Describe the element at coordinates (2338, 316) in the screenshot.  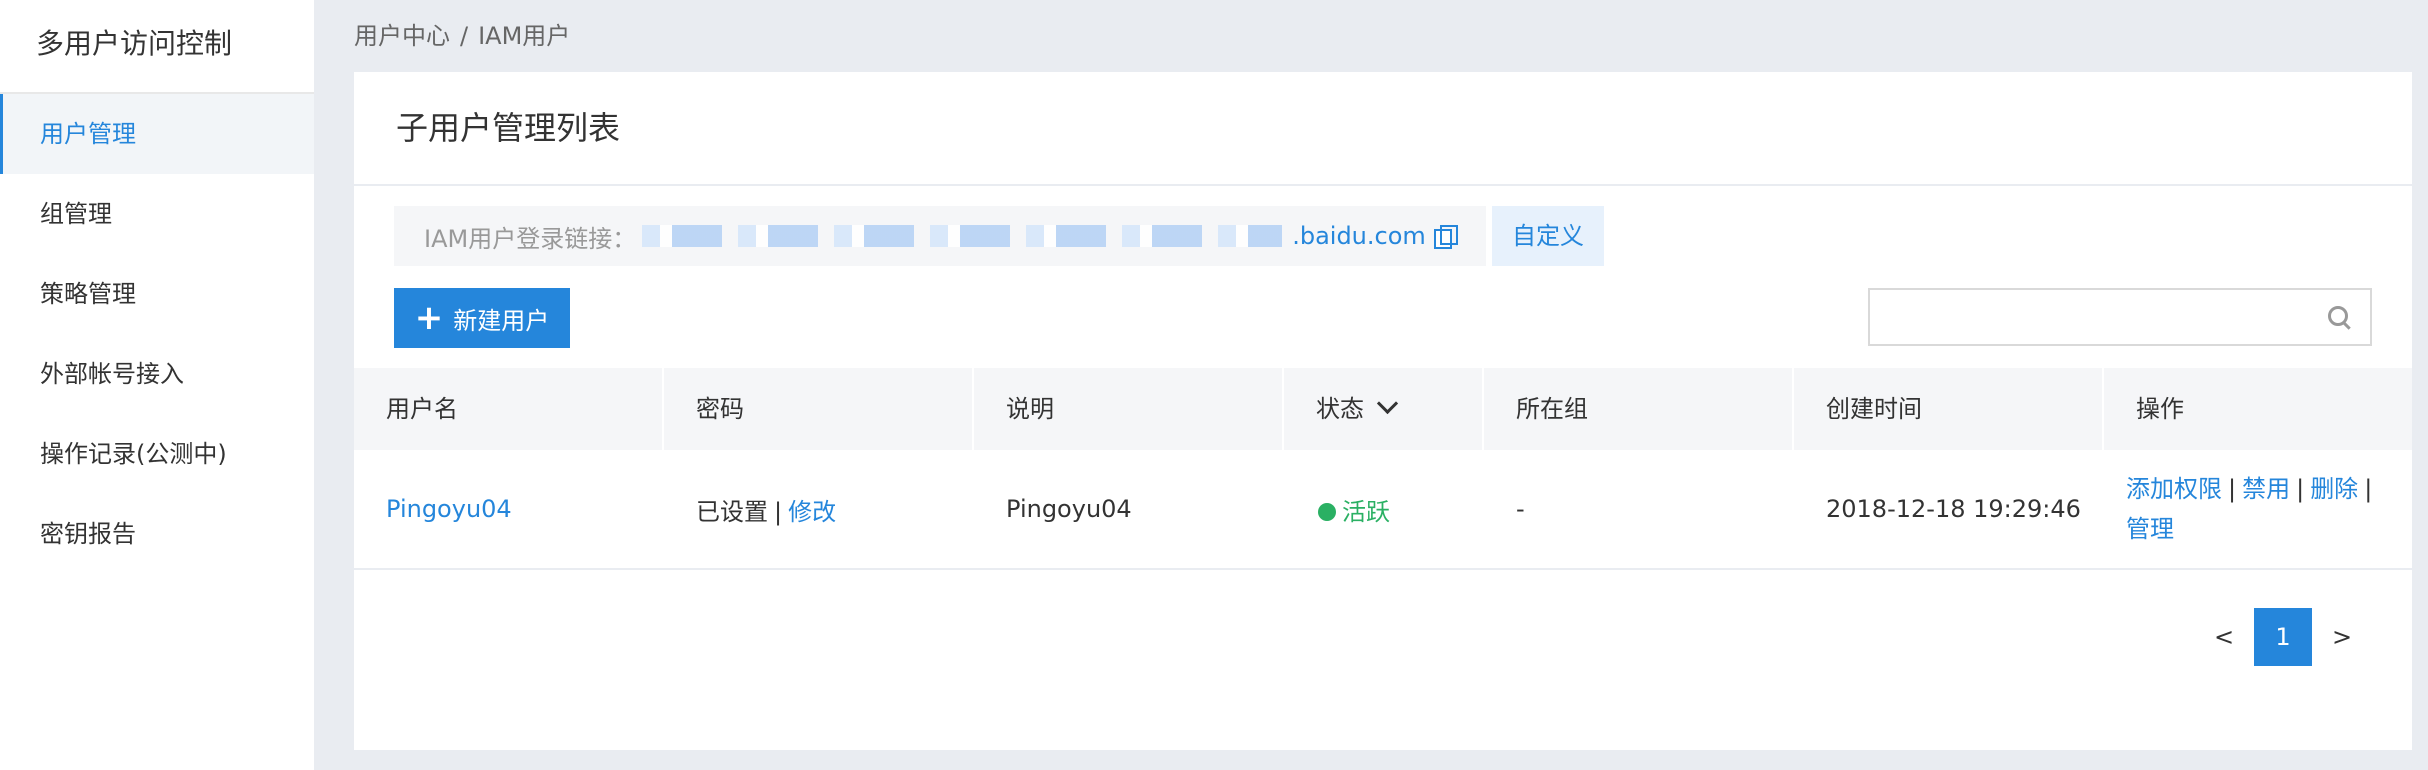
I see `search-icon` at that location.